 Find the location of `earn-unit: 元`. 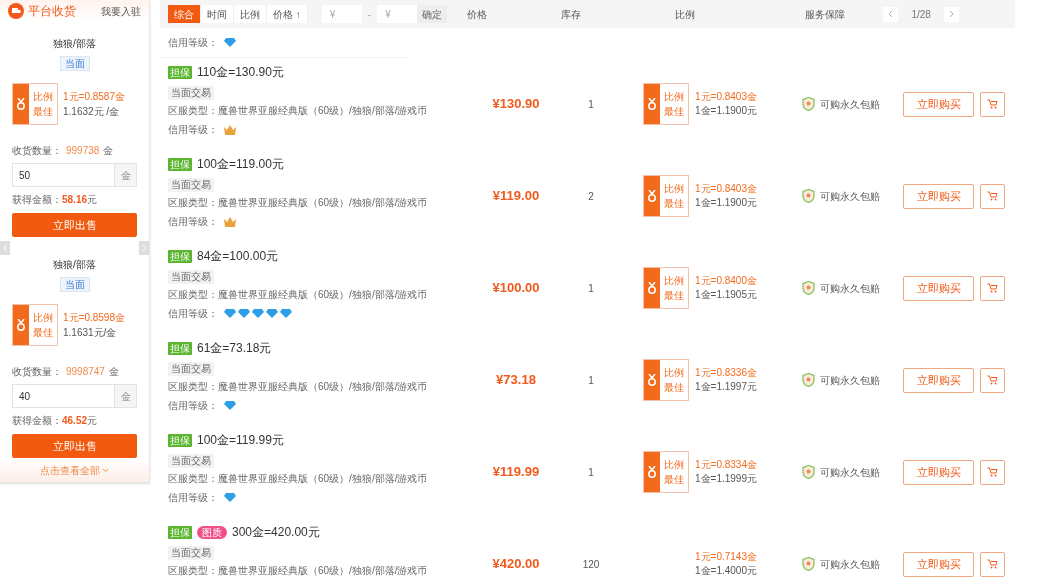

earn-unit: 元 is located at coordinates (92, 200).